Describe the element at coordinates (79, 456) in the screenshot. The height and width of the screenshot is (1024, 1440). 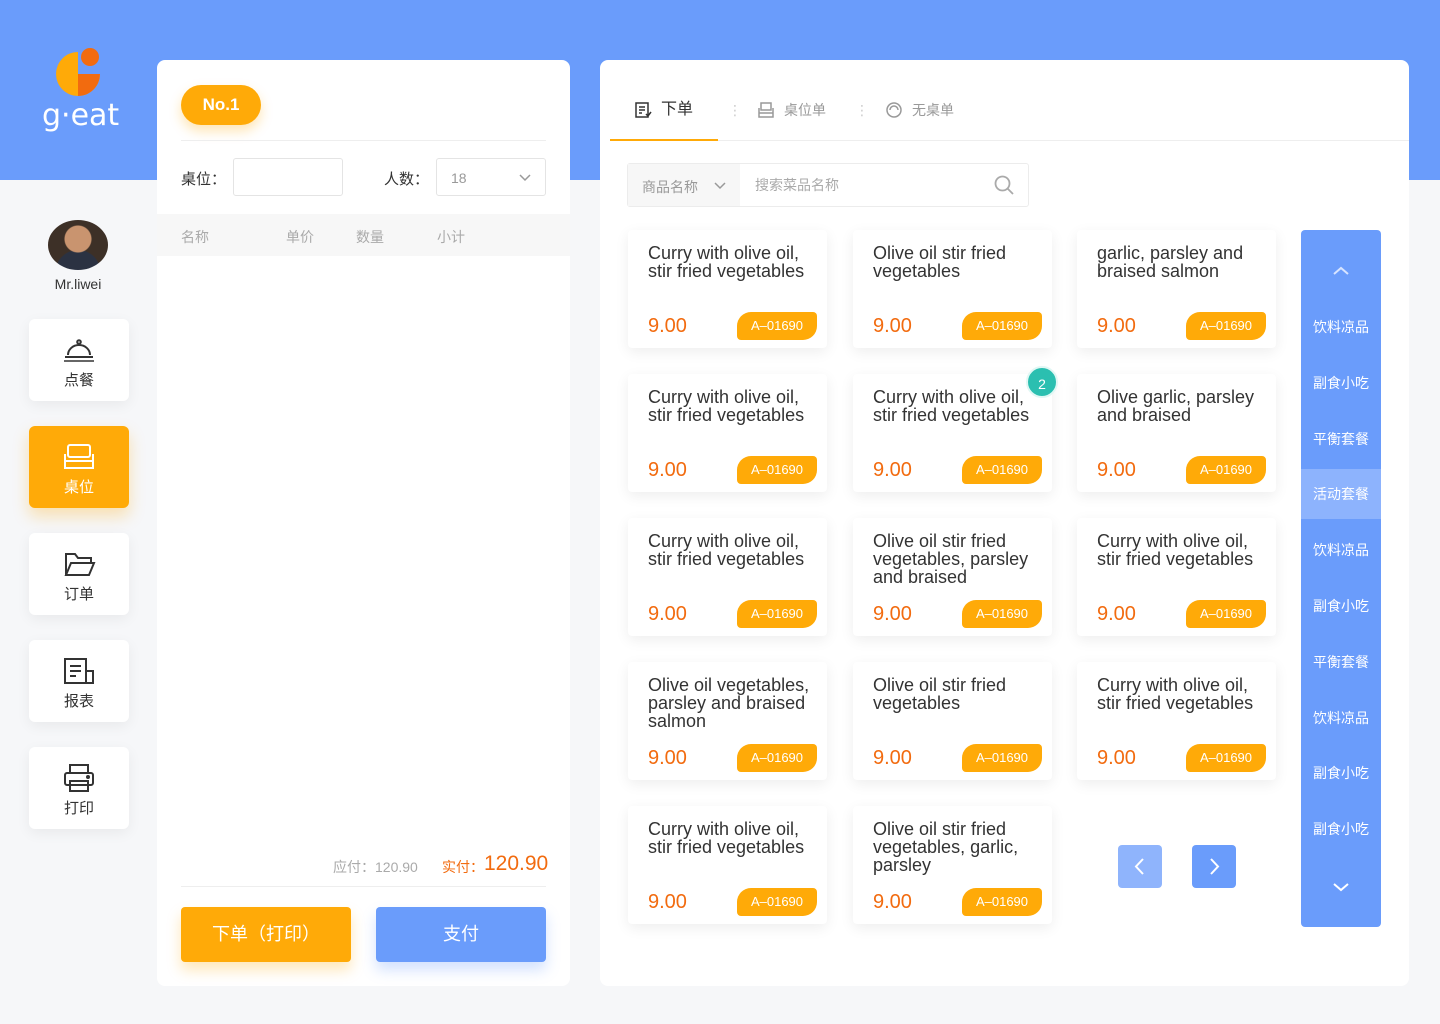
I see `seat-icon` at that location.